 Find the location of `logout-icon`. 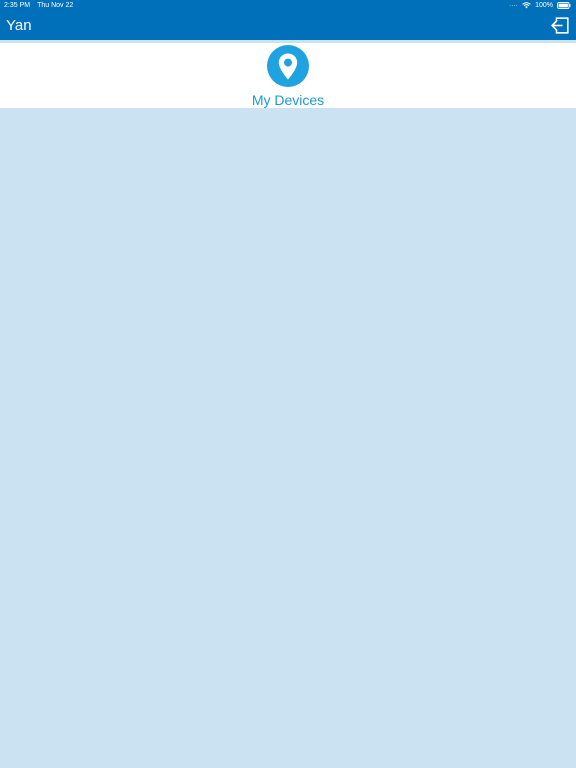

logout-icon is located at coordinates (560, 25).